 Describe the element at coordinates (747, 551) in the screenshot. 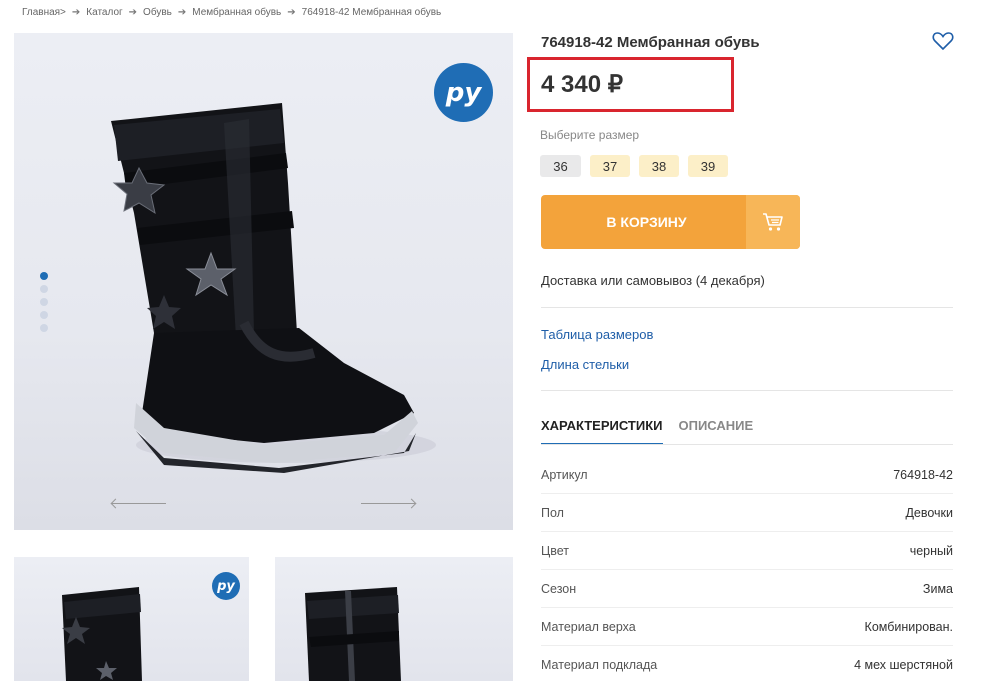

I see `spec-row: Цвет черный` at that location.